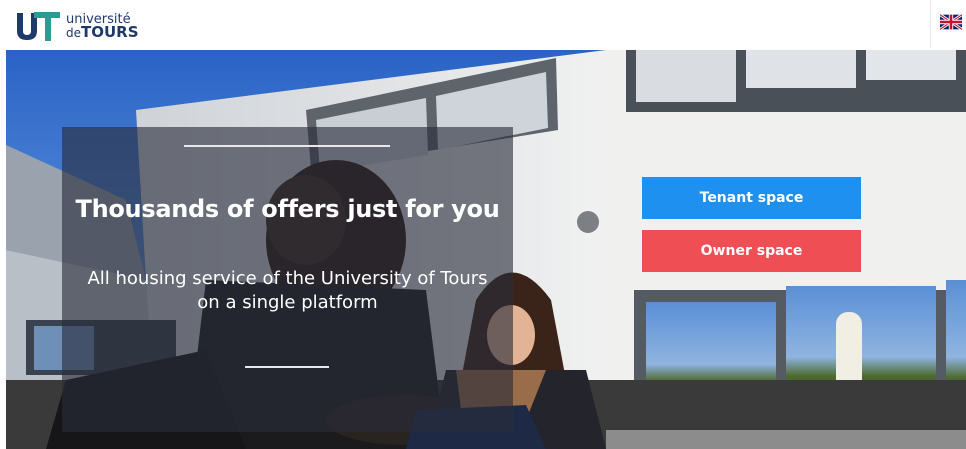  I want to click on university-logo: université deTOURS, so click(76, 26).